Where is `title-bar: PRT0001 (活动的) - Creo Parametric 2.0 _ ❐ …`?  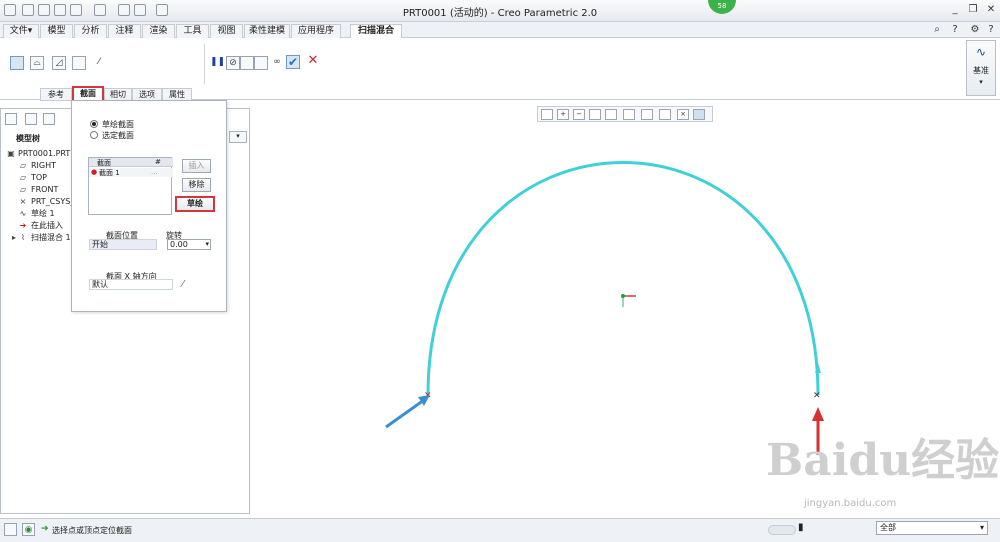
title-bar: PRT0001 (活动的) - Creo Parametric 2.0 _ ❐ … is located at coordinates (500, 11).